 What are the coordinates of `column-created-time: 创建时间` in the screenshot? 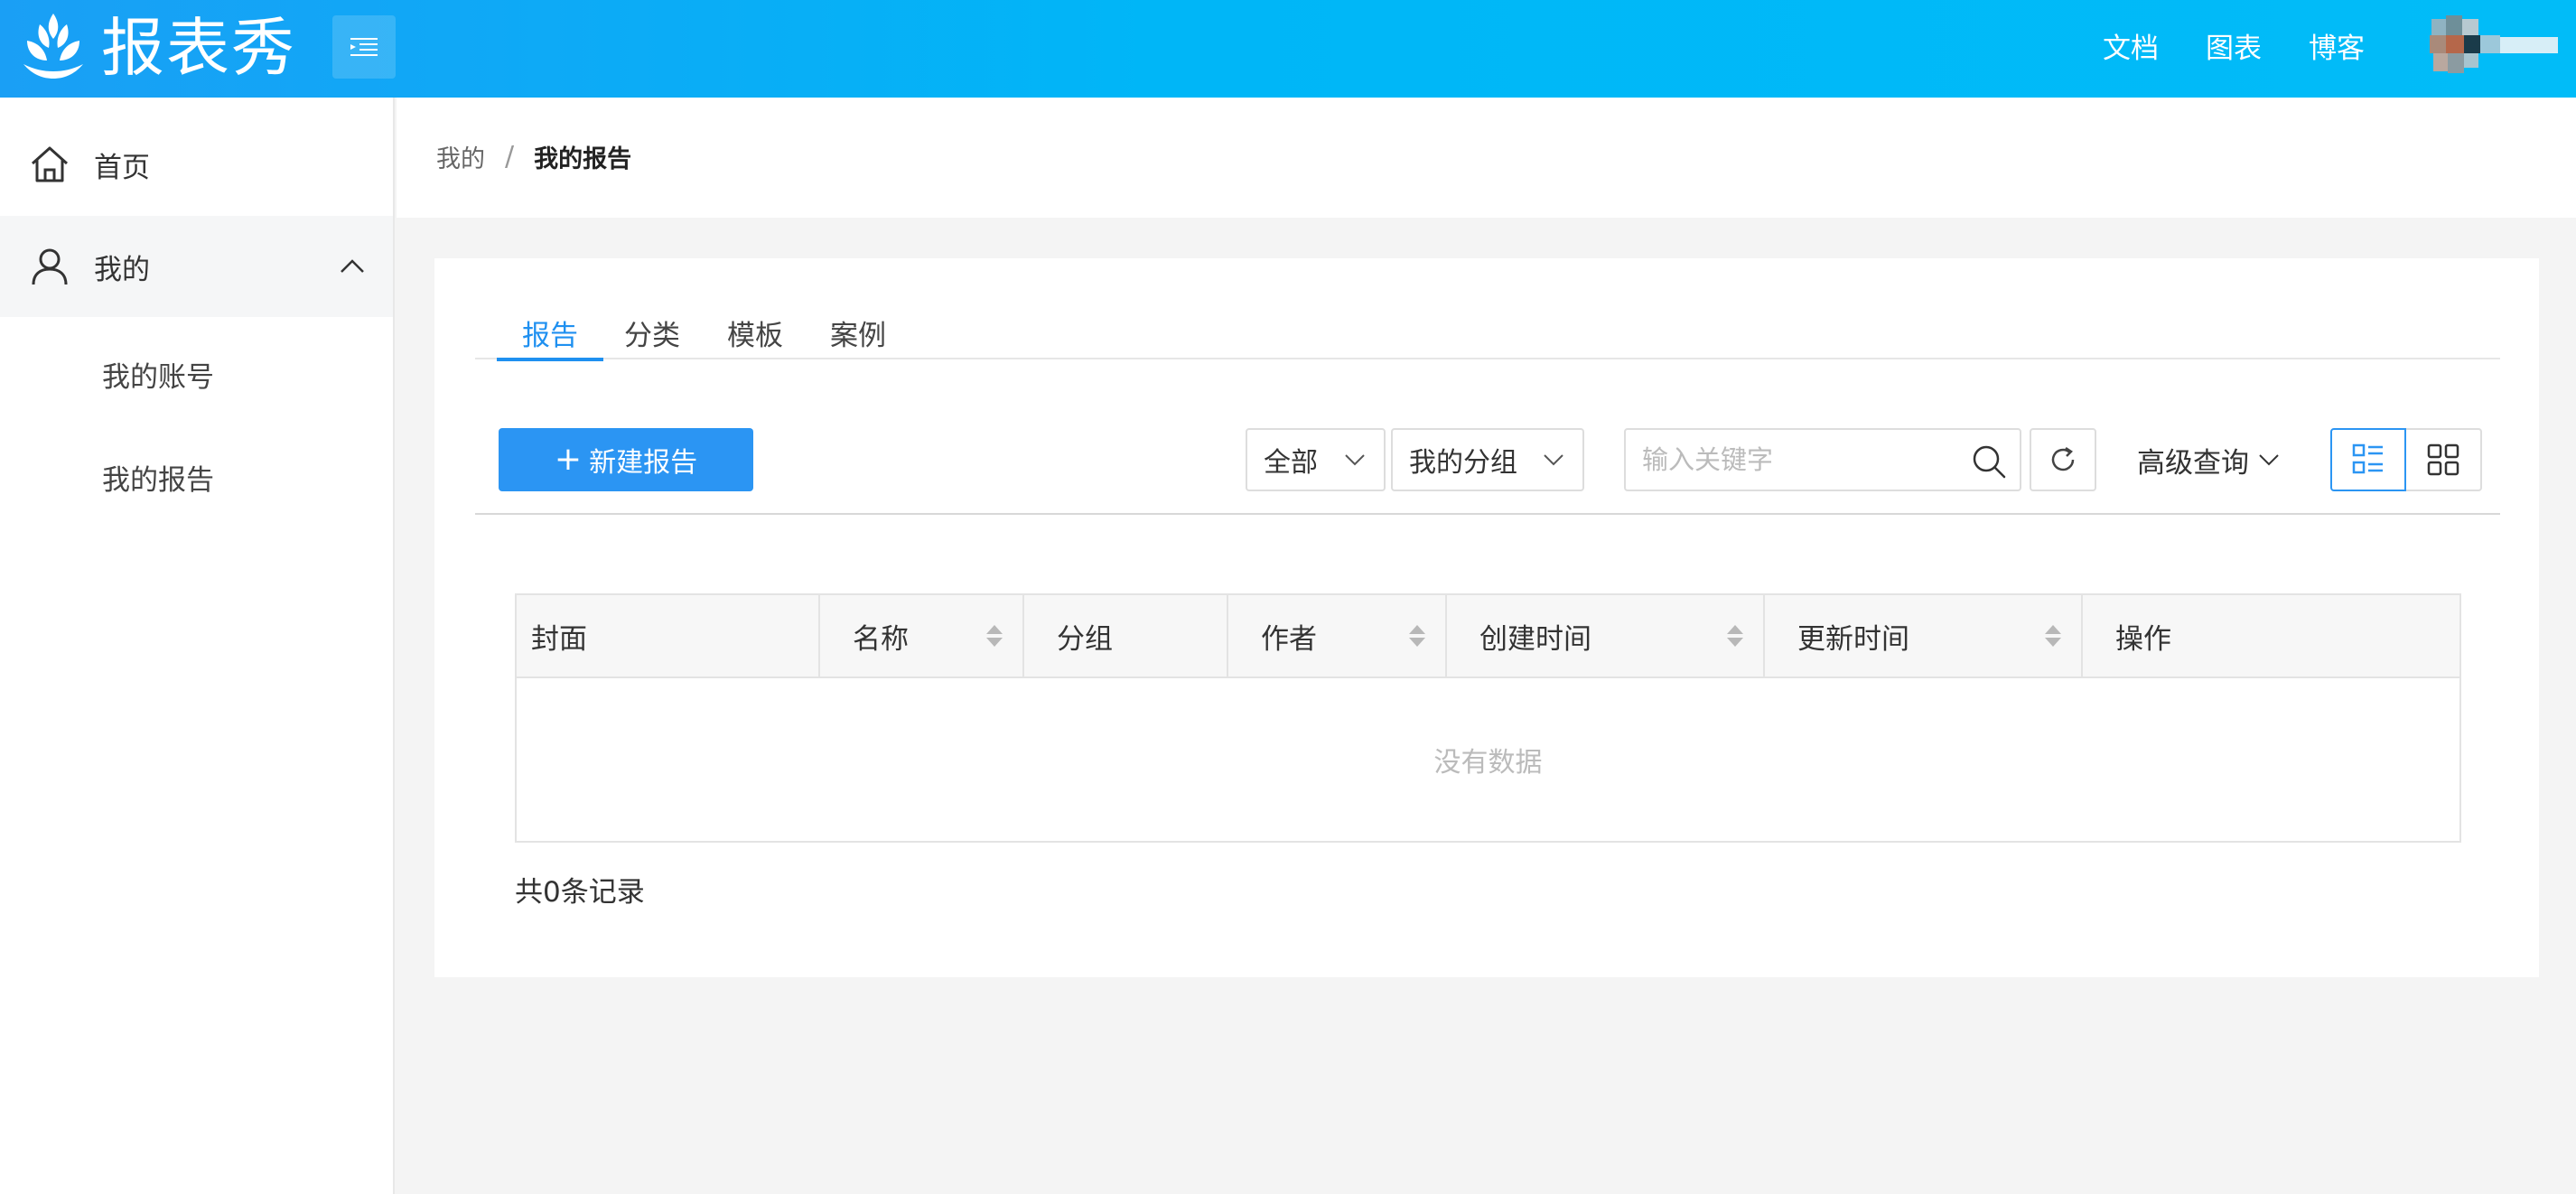 It's located at (1606, 635).